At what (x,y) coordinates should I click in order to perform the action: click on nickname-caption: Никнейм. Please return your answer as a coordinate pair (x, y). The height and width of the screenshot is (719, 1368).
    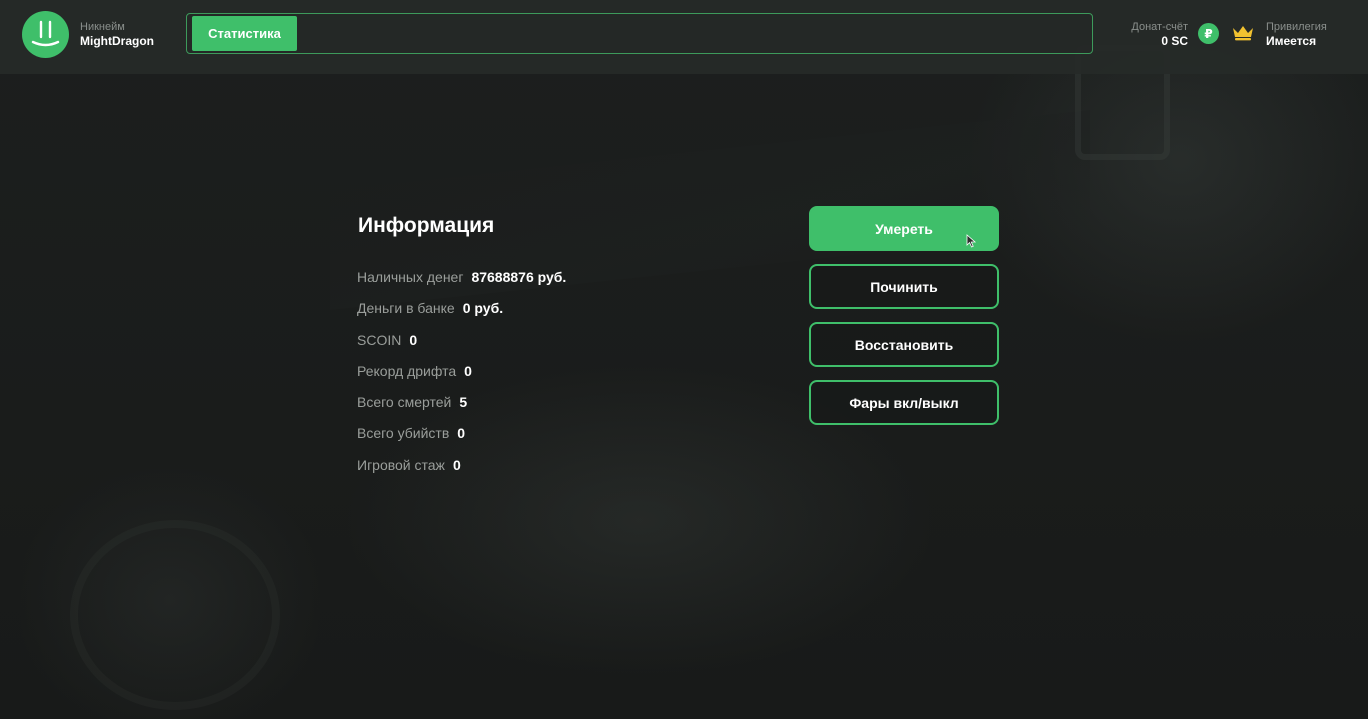
    Looking at the image, I should click on (102, 27).